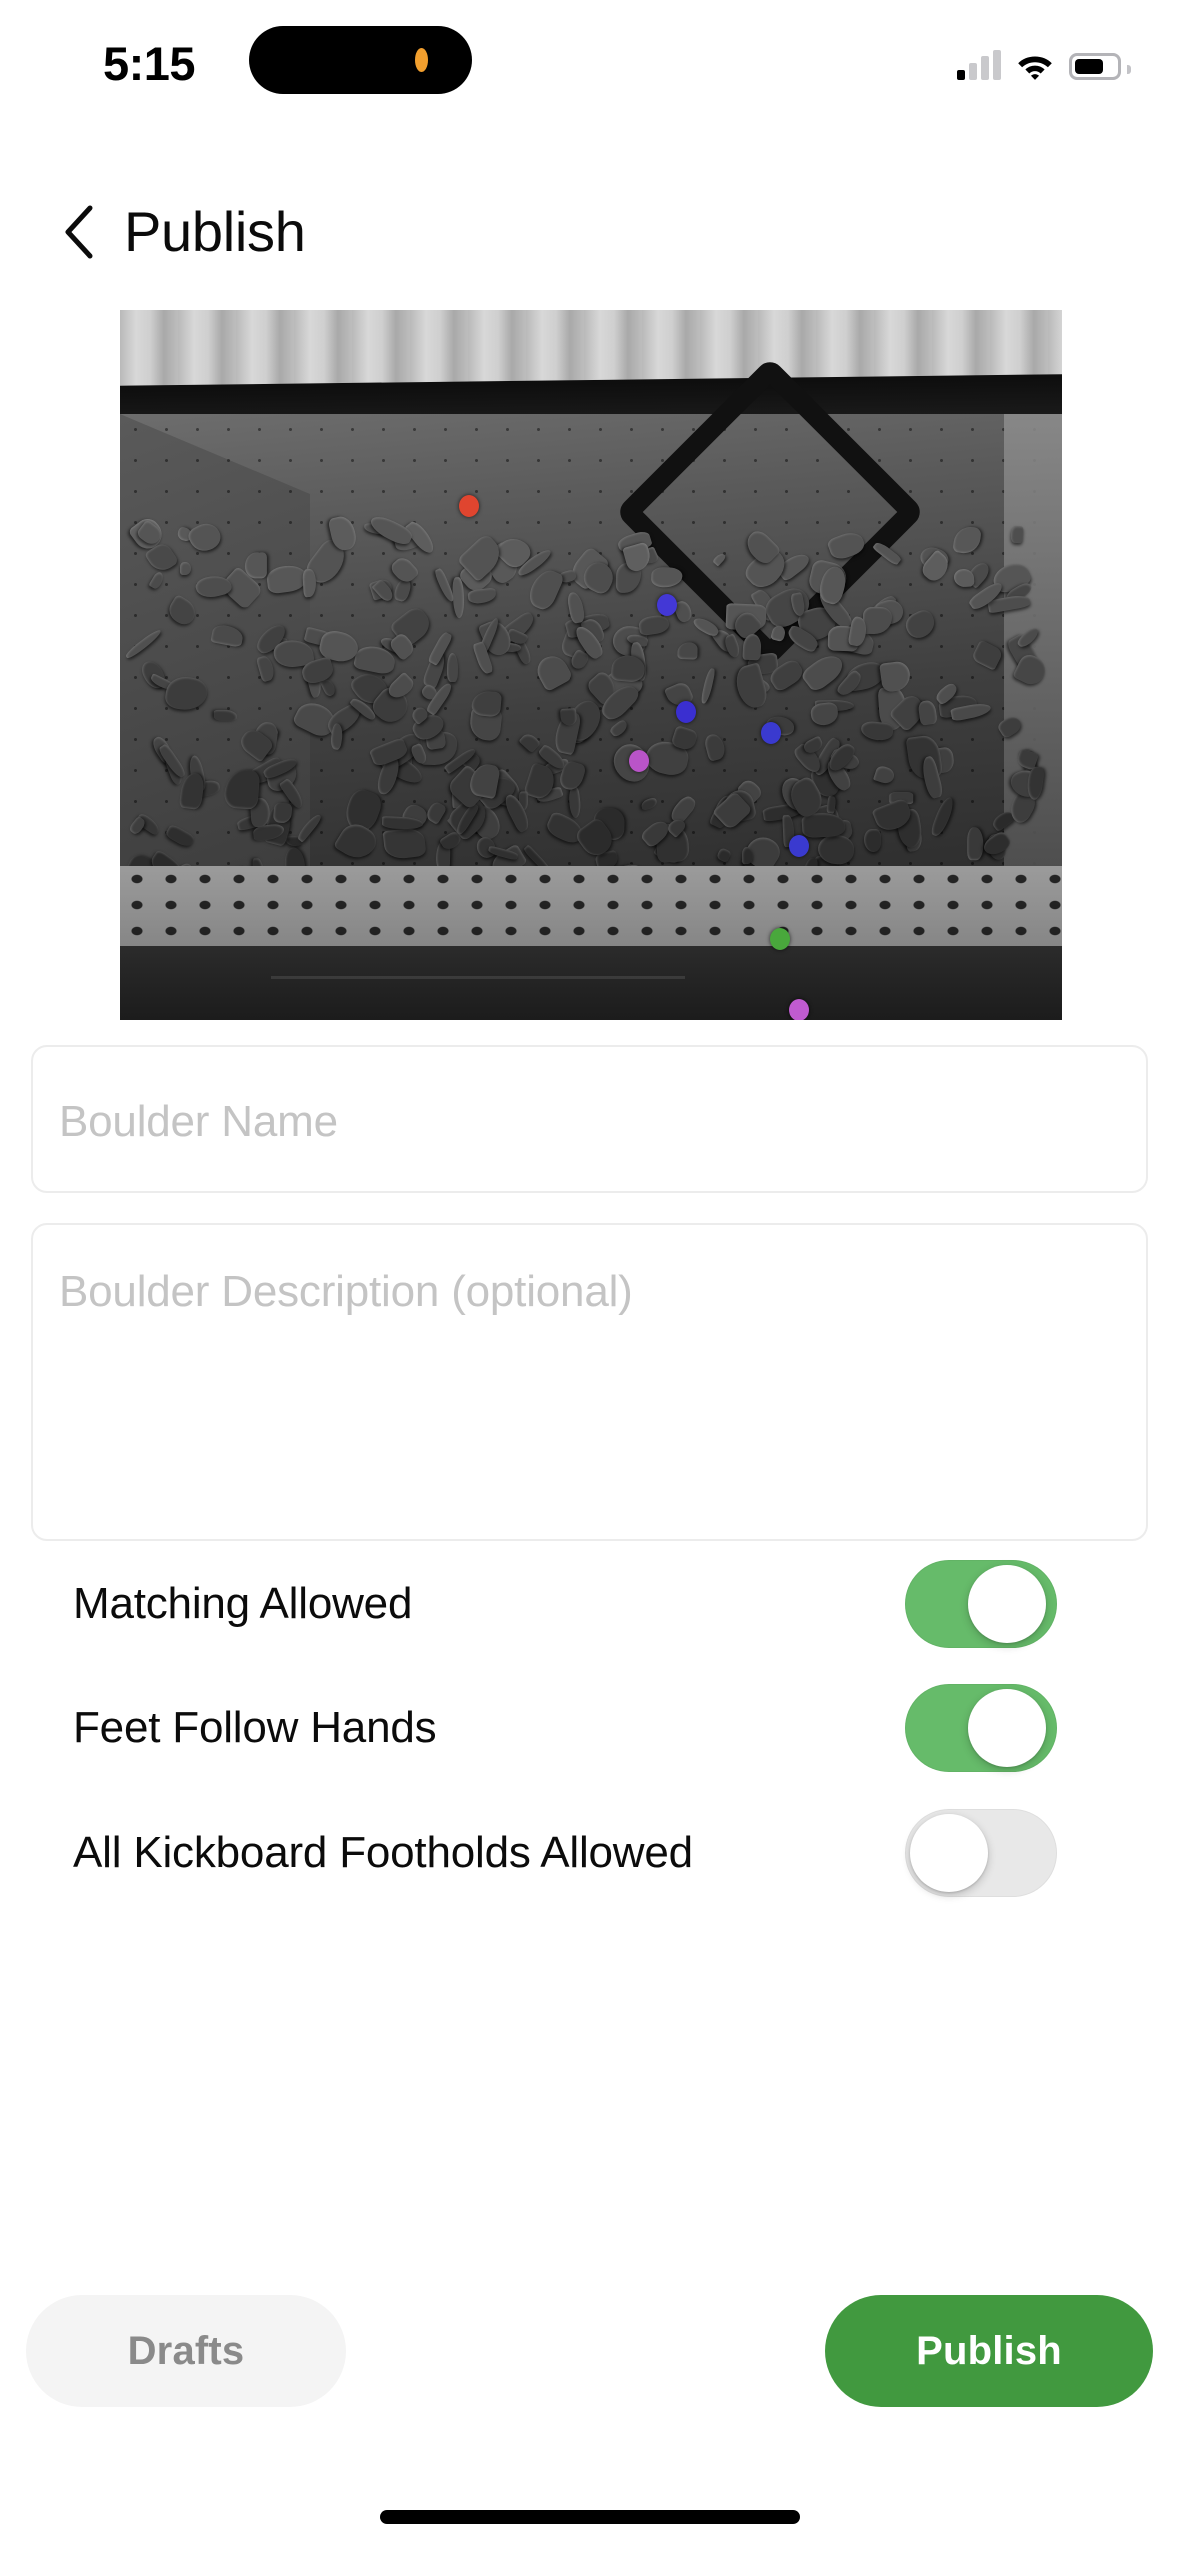 The image size is (1179, 2556). What do you see at coordinates (421, 60) in the screenshot?
I see `island-activity-indicator-icon` at bounding box center [421, 60].